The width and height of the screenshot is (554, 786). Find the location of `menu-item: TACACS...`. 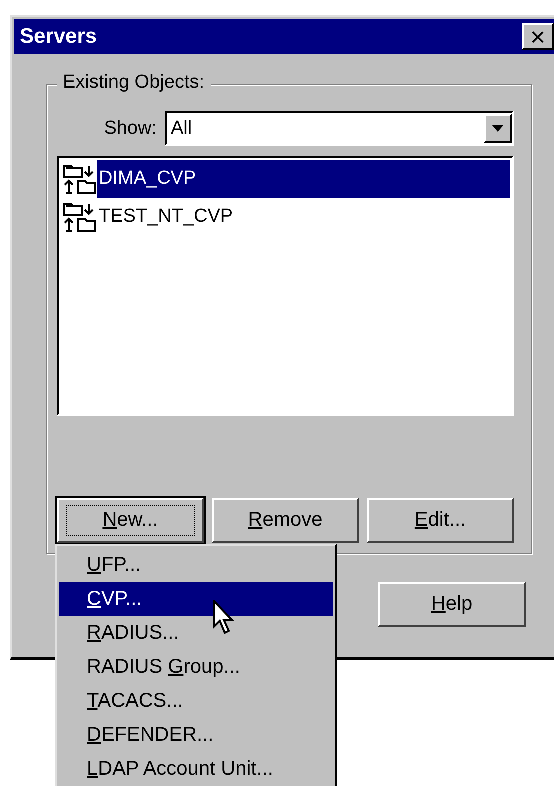

menu-item: TACACS... is located at coordinates (196, 701).